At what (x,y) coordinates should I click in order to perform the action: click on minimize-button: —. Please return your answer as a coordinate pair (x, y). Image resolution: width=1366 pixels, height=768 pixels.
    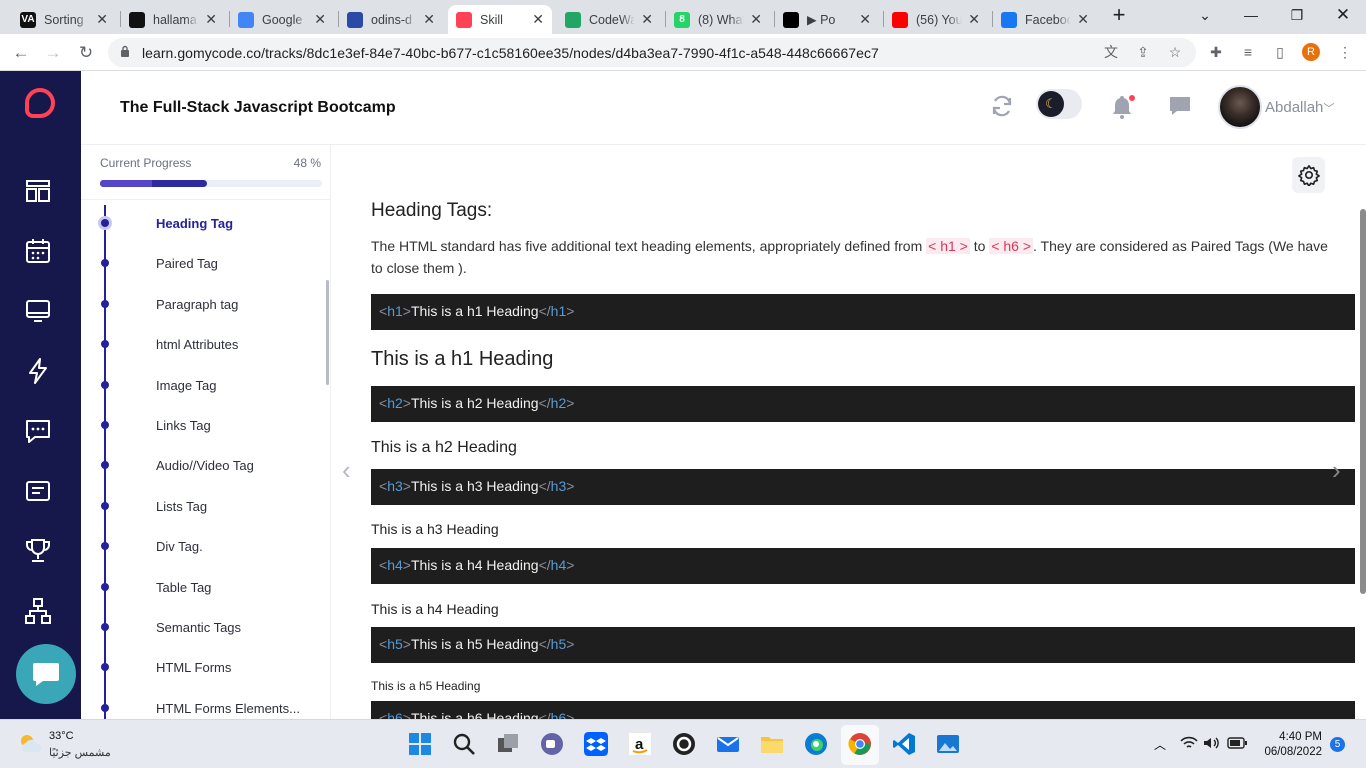
    Looking at the image, I should click on (1251, 15).